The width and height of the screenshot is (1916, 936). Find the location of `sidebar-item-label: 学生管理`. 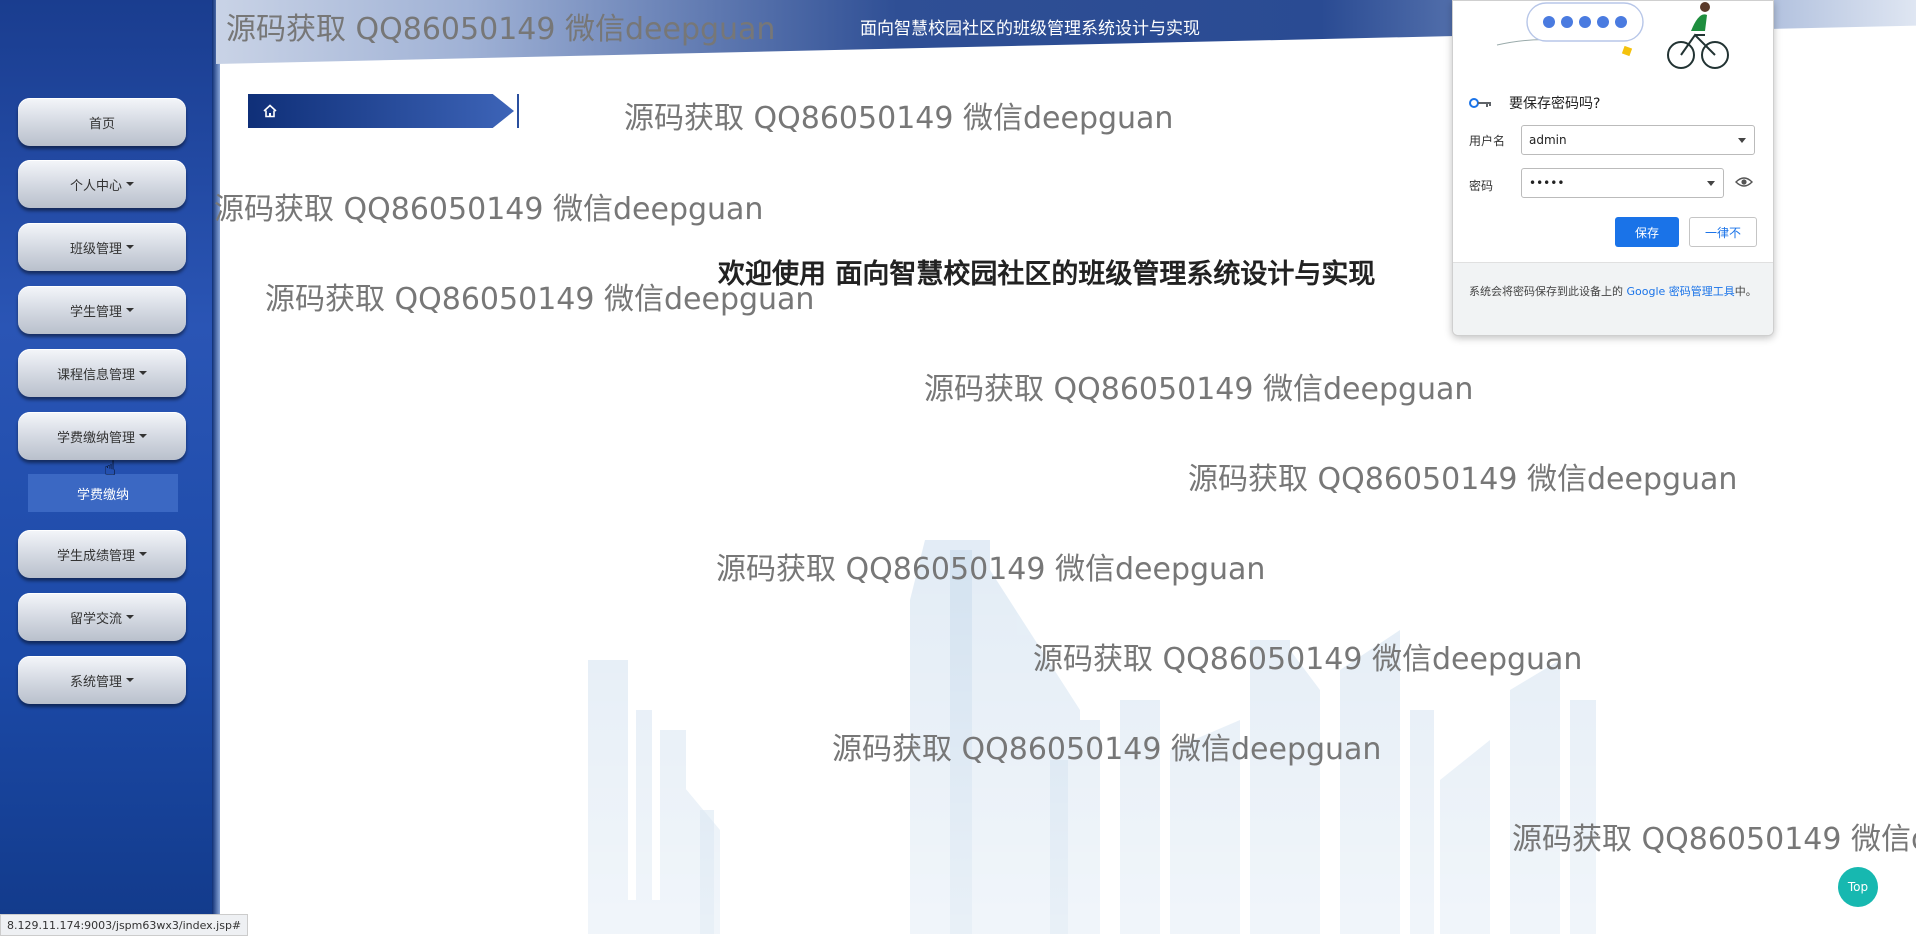

sidebar-item-label: 学生管理 is located at coordinates (95, 312).